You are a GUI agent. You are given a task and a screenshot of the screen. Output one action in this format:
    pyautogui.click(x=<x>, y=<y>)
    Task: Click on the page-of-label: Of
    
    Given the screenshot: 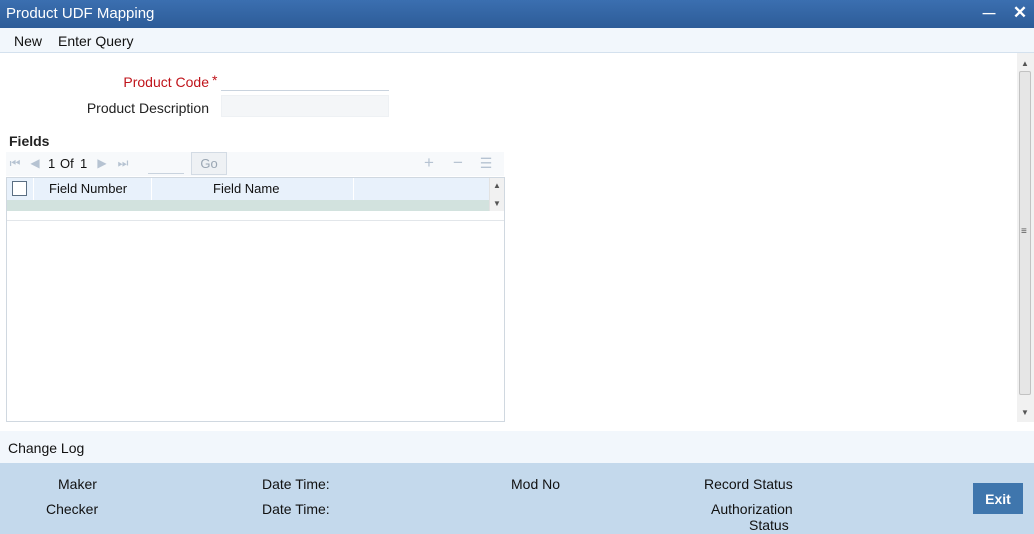 What is the action you would take?
    pyautogui.click(x=67, y=163)
    